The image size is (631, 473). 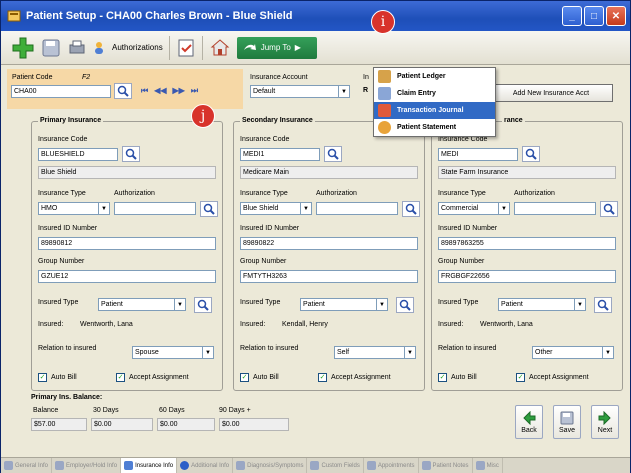 I want to click on tertiary-insured-lookup, so click(x=603, y=305).